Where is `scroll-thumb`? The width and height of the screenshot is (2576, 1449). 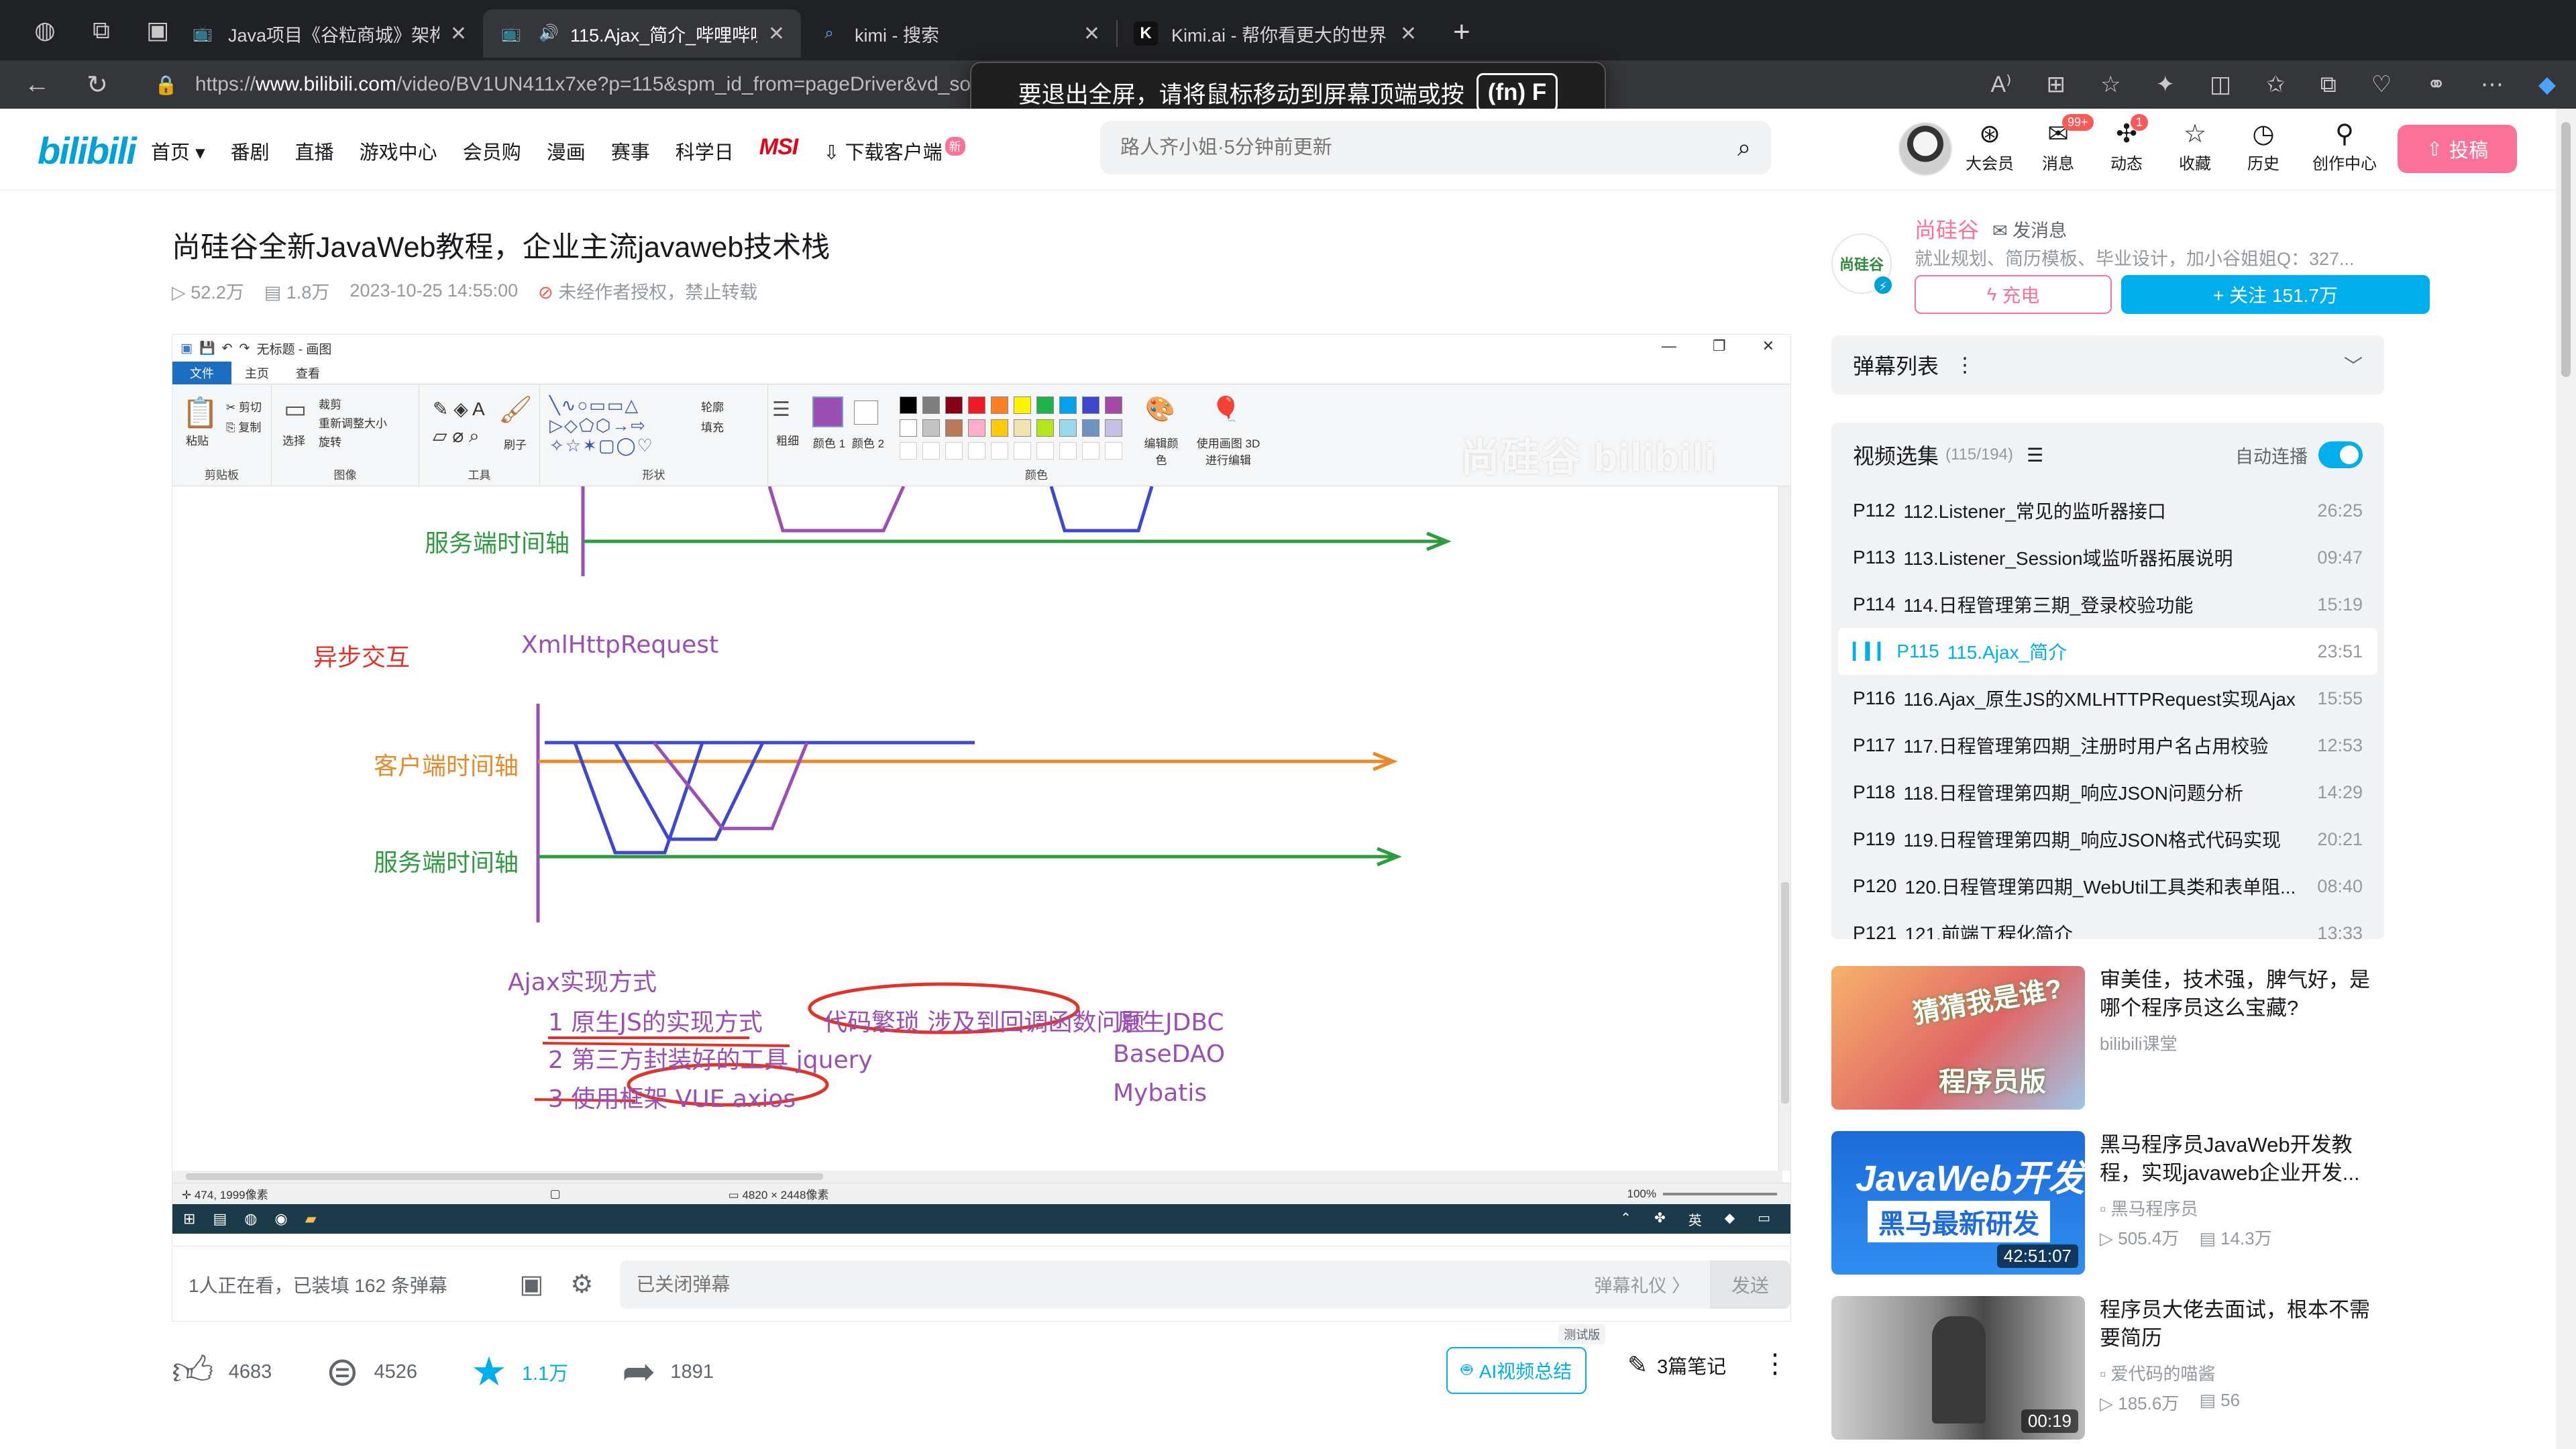
scroll-thumb is located at coordinates (2566, 249).